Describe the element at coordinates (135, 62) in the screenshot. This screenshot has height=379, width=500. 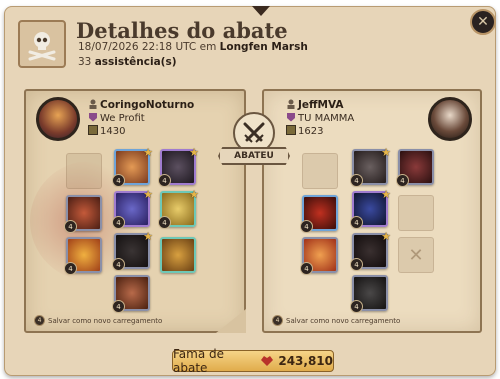
I see `assists-label: assistência(s)` at that location.